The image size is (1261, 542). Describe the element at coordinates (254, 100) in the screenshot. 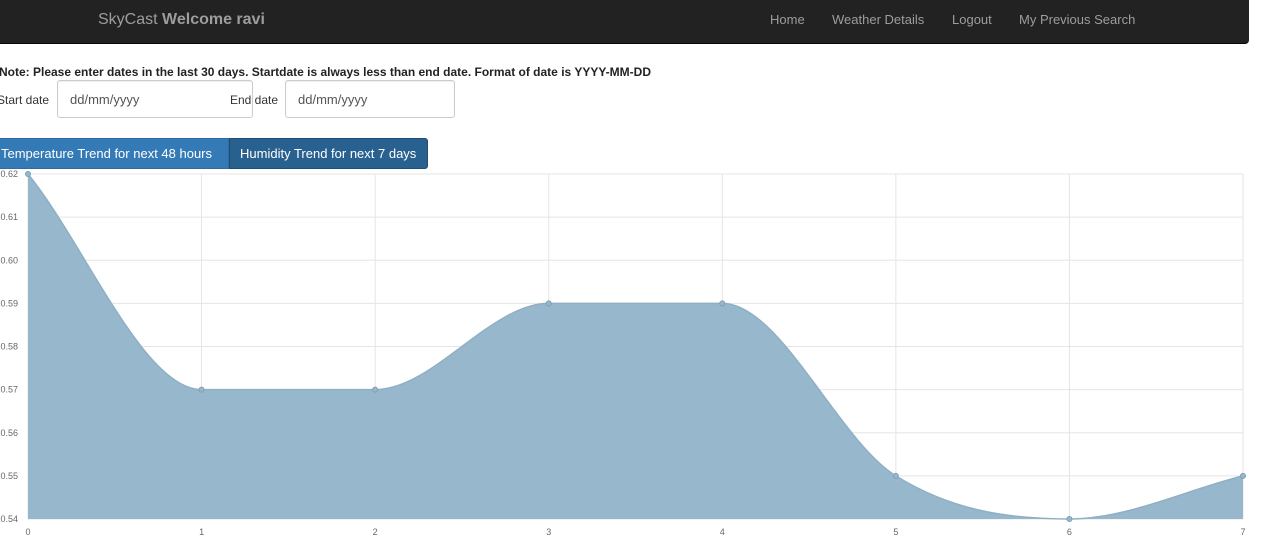

I see `end-date-label: End date` at that location.